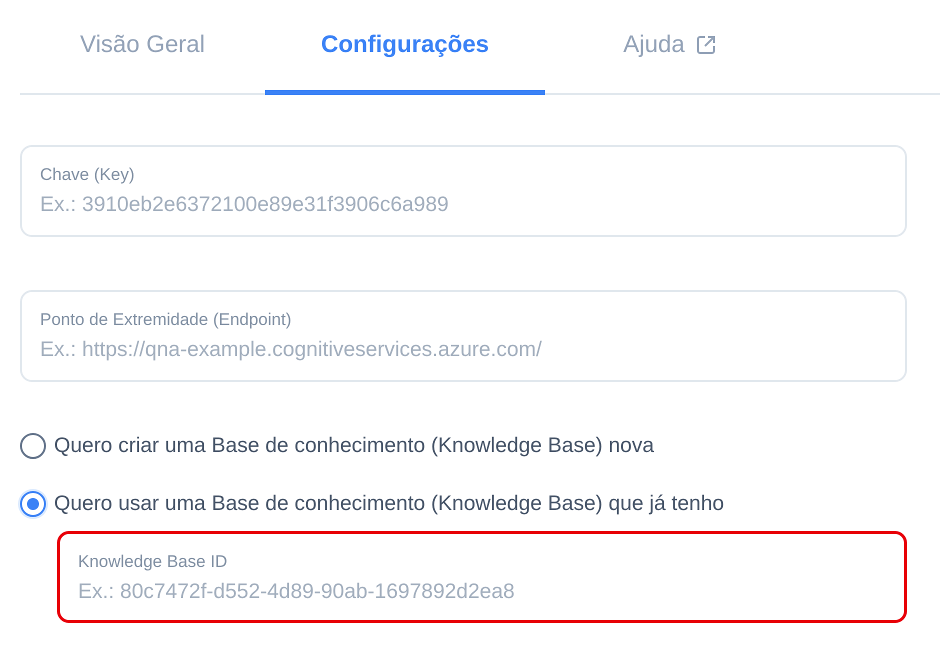 This screenshot has width=940, height=654. I want to click on input-field: Ex.: 3910eb2e6372100e89e31f3906c6a989, so click(463, 205).